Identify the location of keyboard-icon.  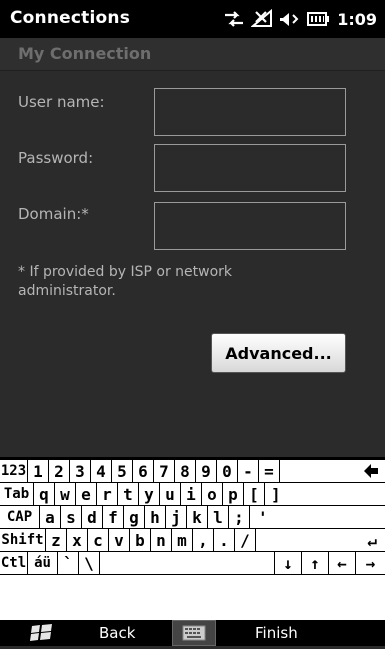
(194, 633).